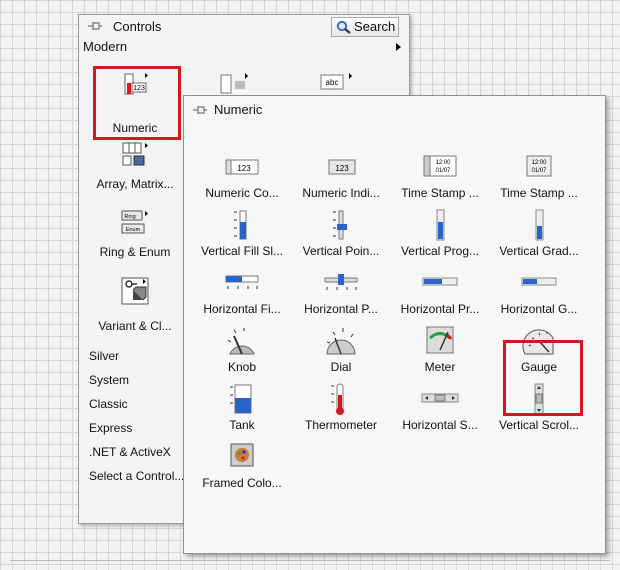 Image resolution: width=620 pixels, height=570 pixels. Describe the element at coordinates (135, 237) in the screenshot. I see `category-ring-enum: Ring Enum Ring & Enum` at that location.